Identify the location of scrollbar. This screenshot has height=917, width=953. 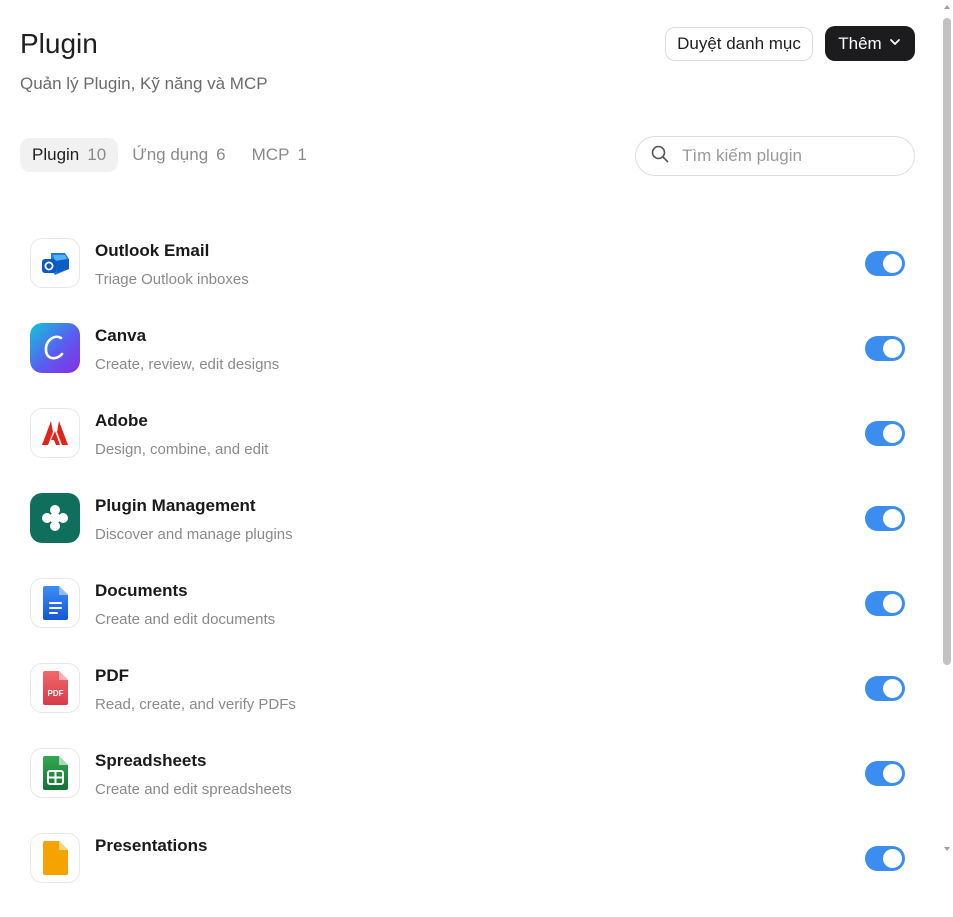
(947, 427).